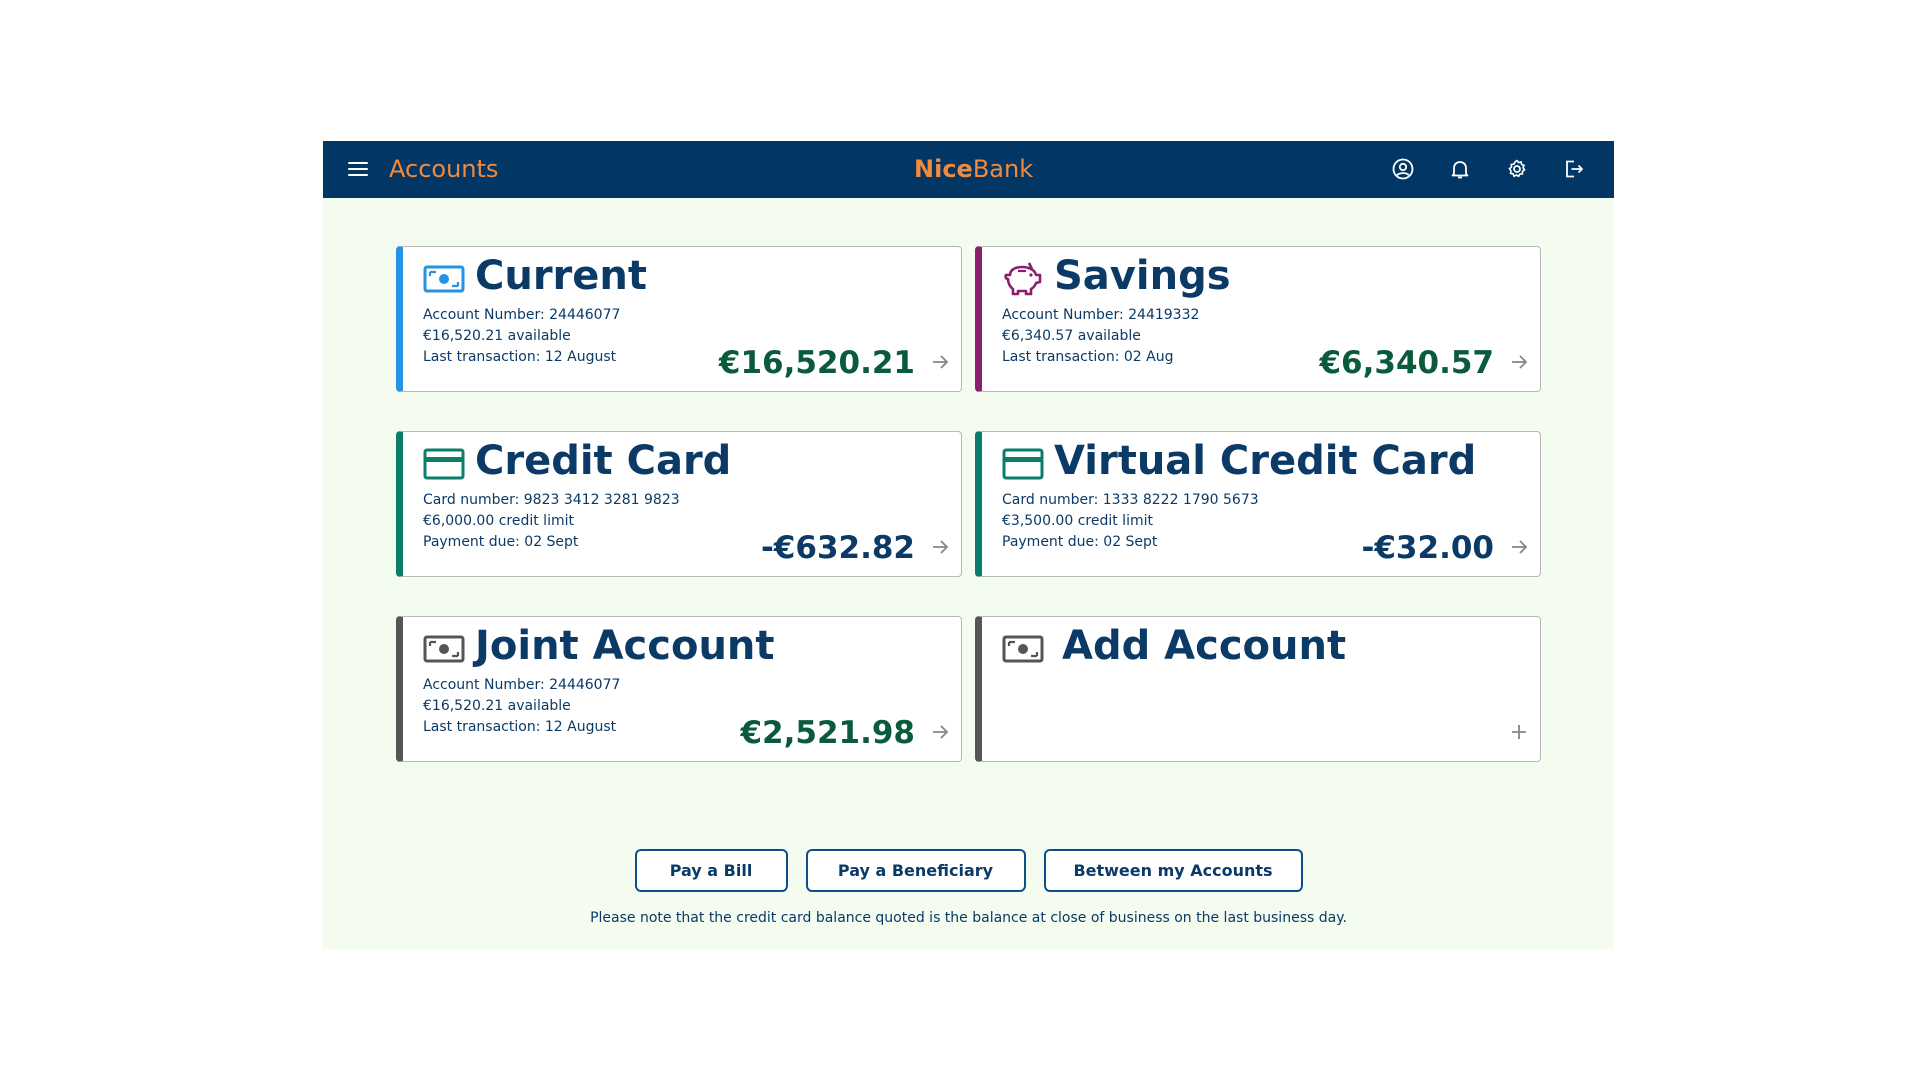  Describe the element at coordinates (551, 500) in the screenshot. I see `card-number: Card number: 9823 3412 3281 9823` at that location.